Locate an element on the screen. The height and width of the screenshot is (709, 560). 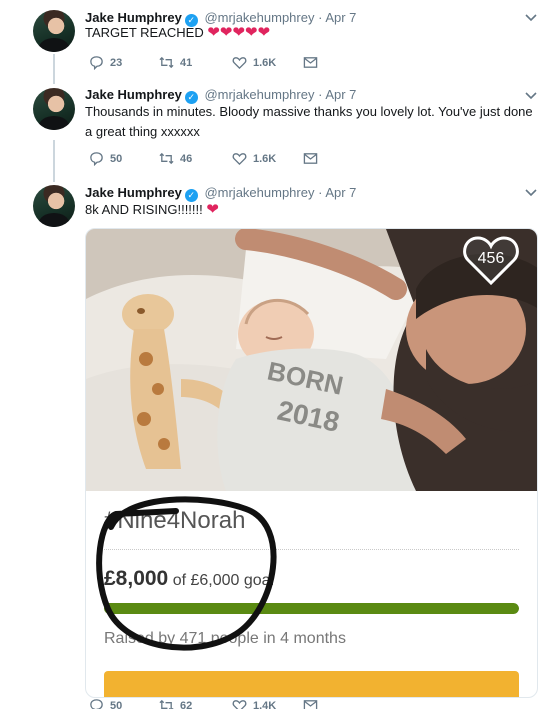
photo-like-badge: 456 is located at coordinates (491, 260).